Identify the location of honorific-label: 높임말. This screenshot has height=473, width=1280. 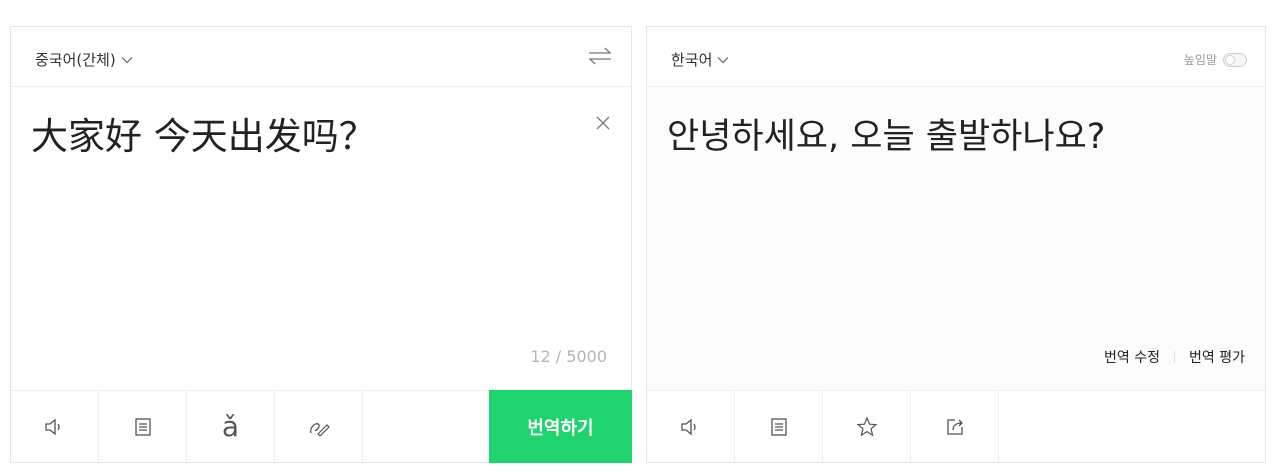
(1200, 60).